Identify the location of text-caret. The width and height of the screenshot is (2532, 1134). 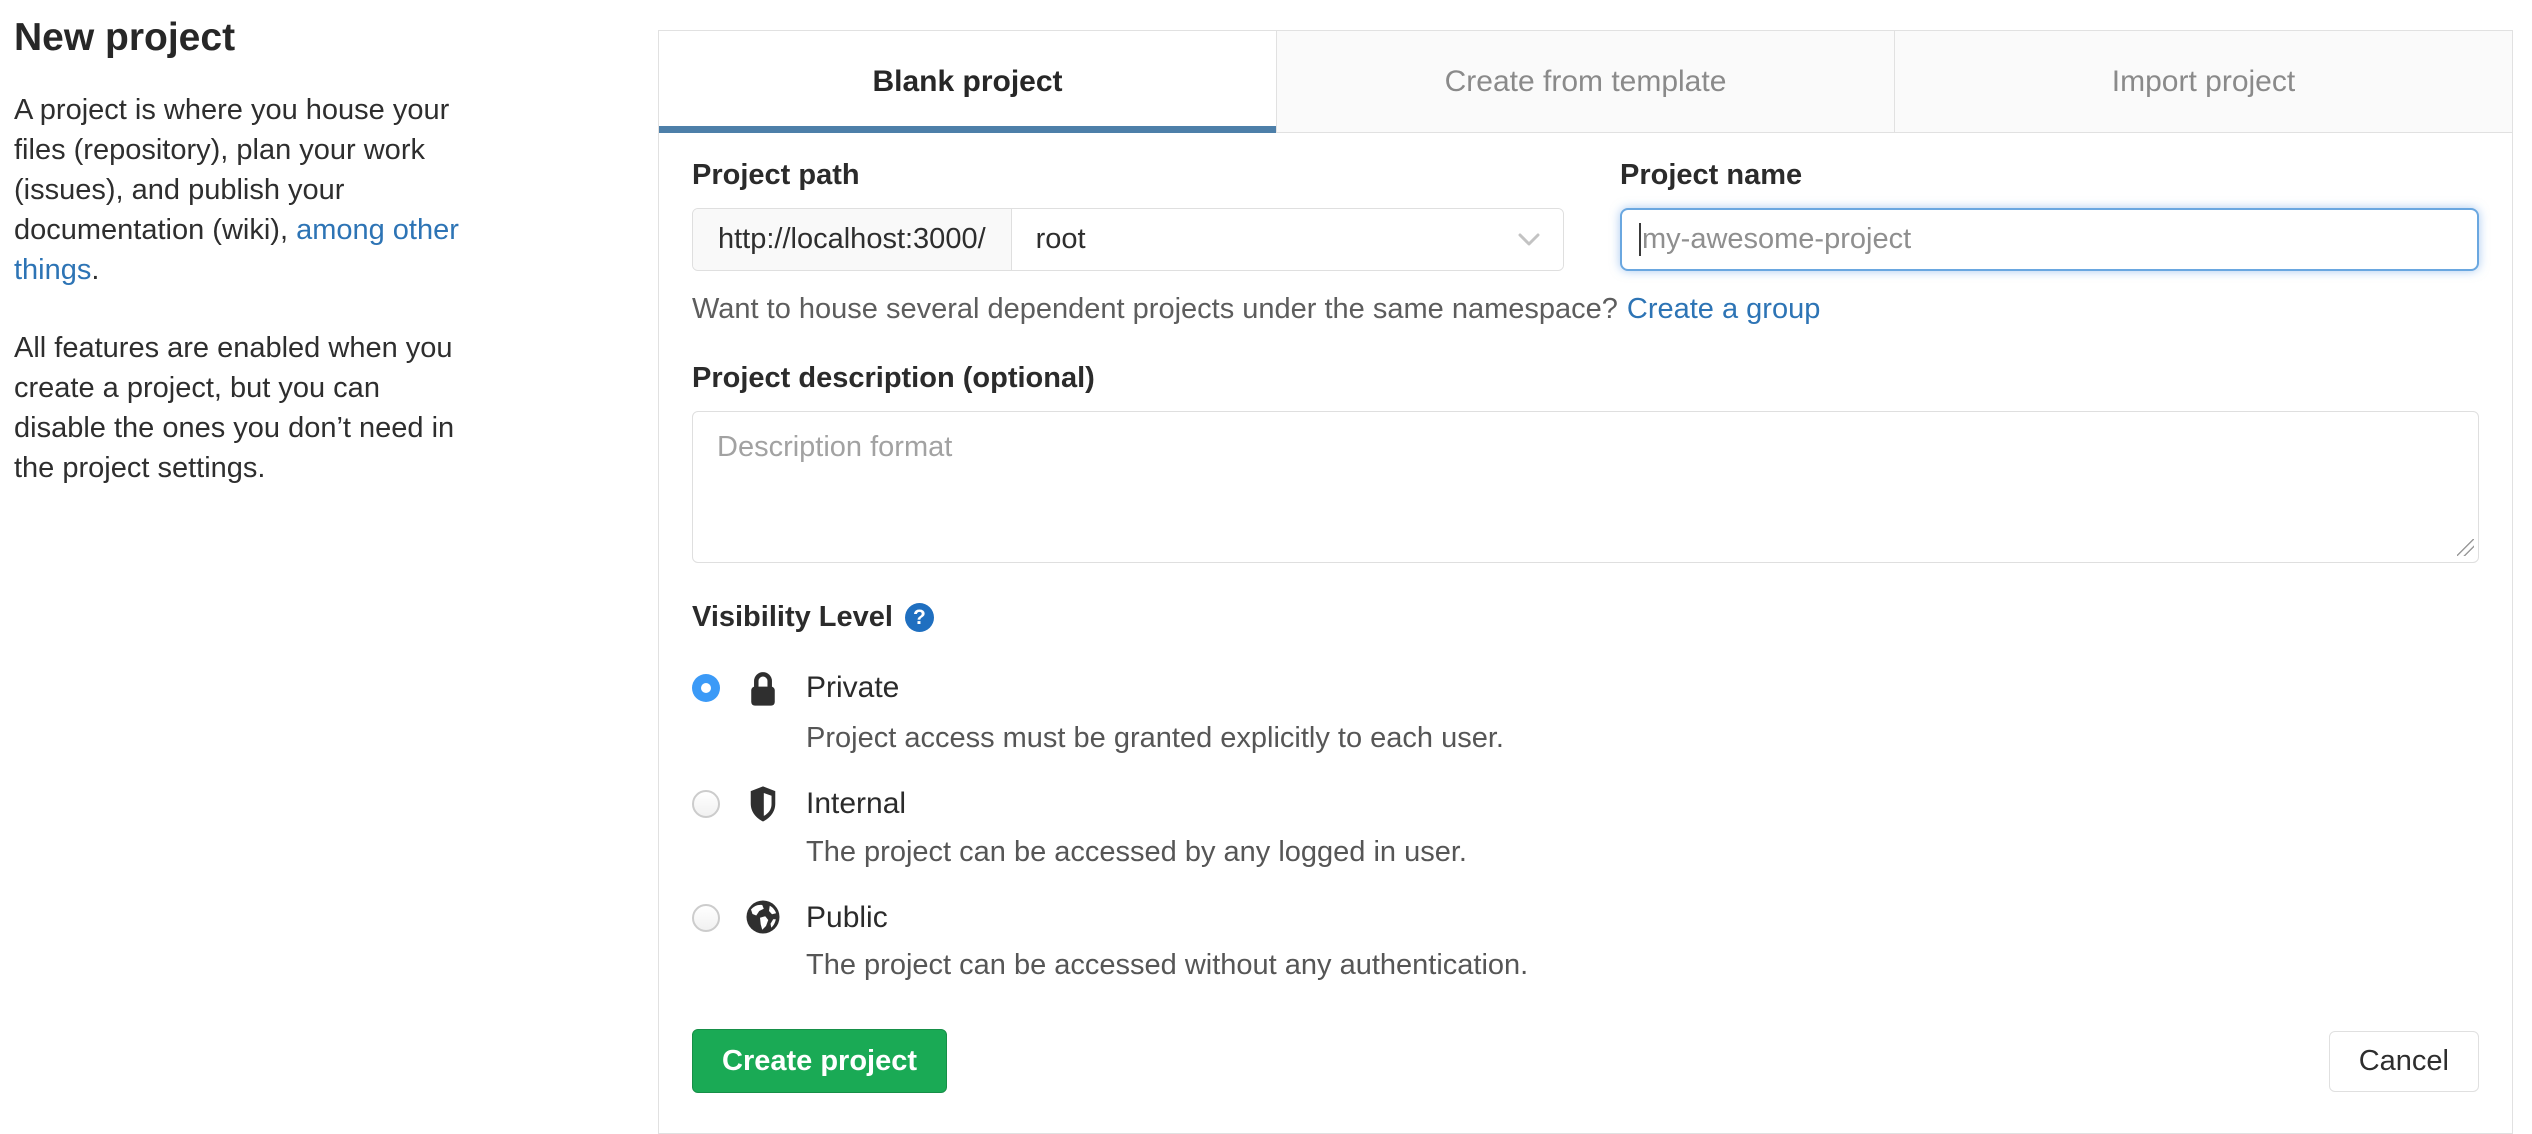
(1640, 239).